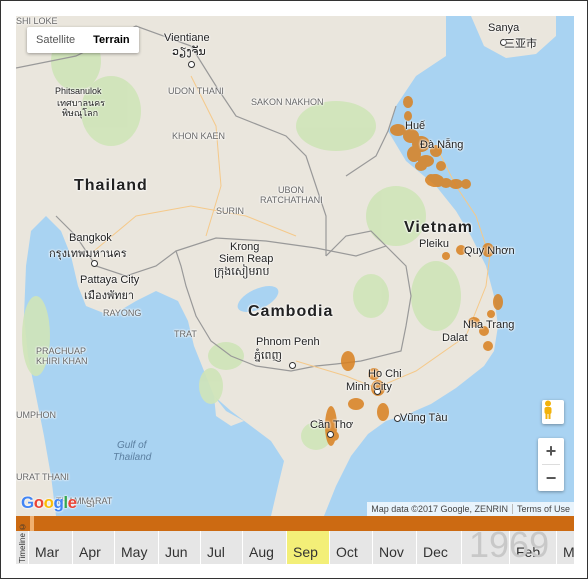 The width and height of the screenshot is (588, 579). Describe the element at coordinates (32, 523) in the screenshot. I see `timeline-handle` at that location.